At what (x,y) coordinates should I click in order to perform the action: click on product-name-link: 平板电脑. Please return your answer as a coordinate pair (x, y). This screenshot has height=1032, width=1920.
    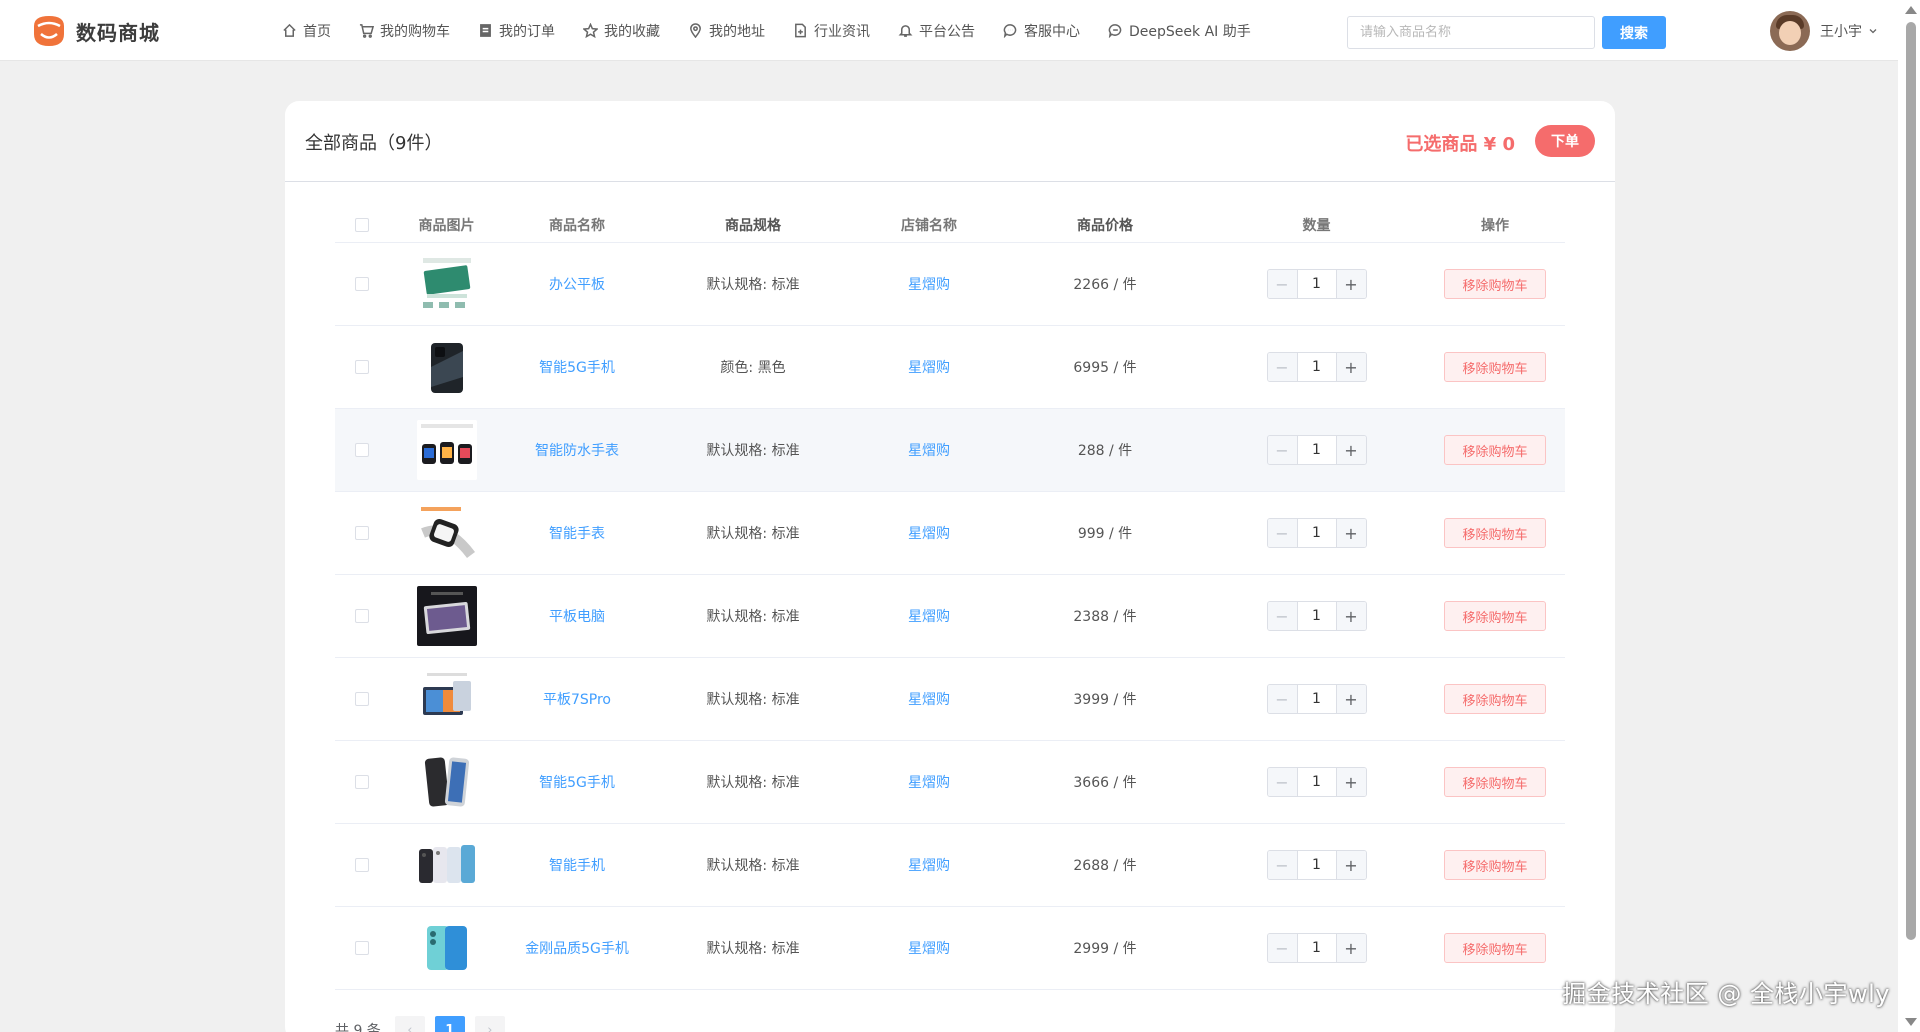
    Looking at the image, I should click on (577, 616).